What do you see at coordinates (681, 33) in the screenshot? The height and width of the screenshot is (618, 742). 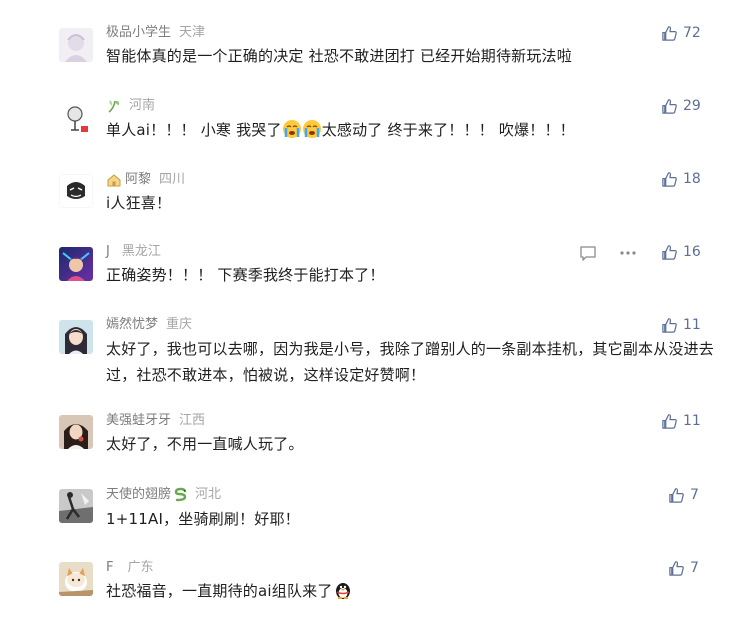 I see `like-button: 72` at bounding box center [681, 33].